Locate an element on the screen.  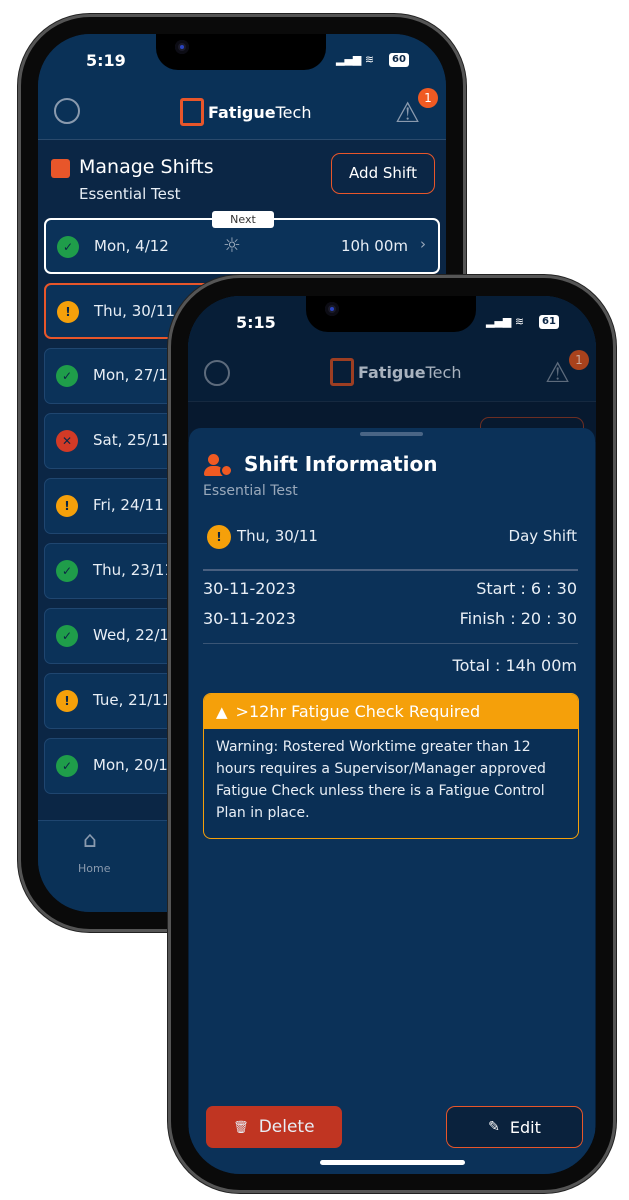
shift-duration: 10h 00m is located at coordinates (374, 246).